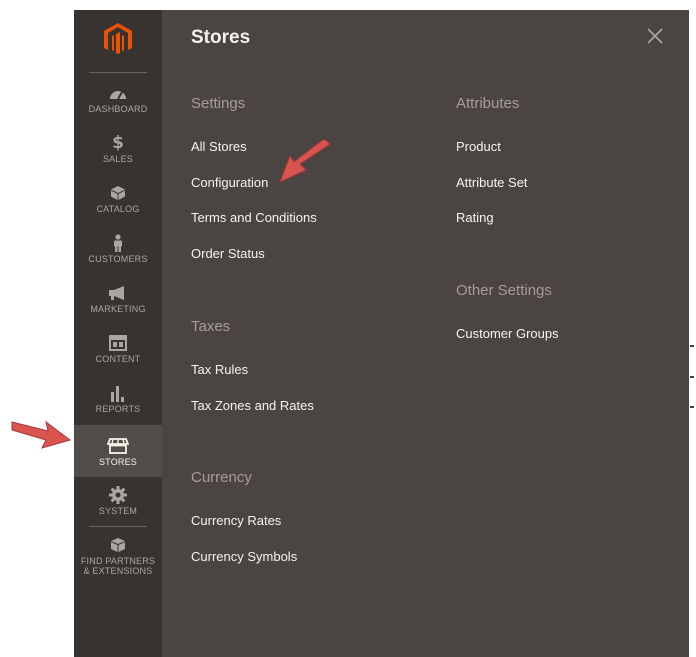 Image resolution: width=696 pixels, height=657 pixels. Describe the element at coordinates (478, 146) in the screenshot. I see `menu-link-product: Product` at that location.